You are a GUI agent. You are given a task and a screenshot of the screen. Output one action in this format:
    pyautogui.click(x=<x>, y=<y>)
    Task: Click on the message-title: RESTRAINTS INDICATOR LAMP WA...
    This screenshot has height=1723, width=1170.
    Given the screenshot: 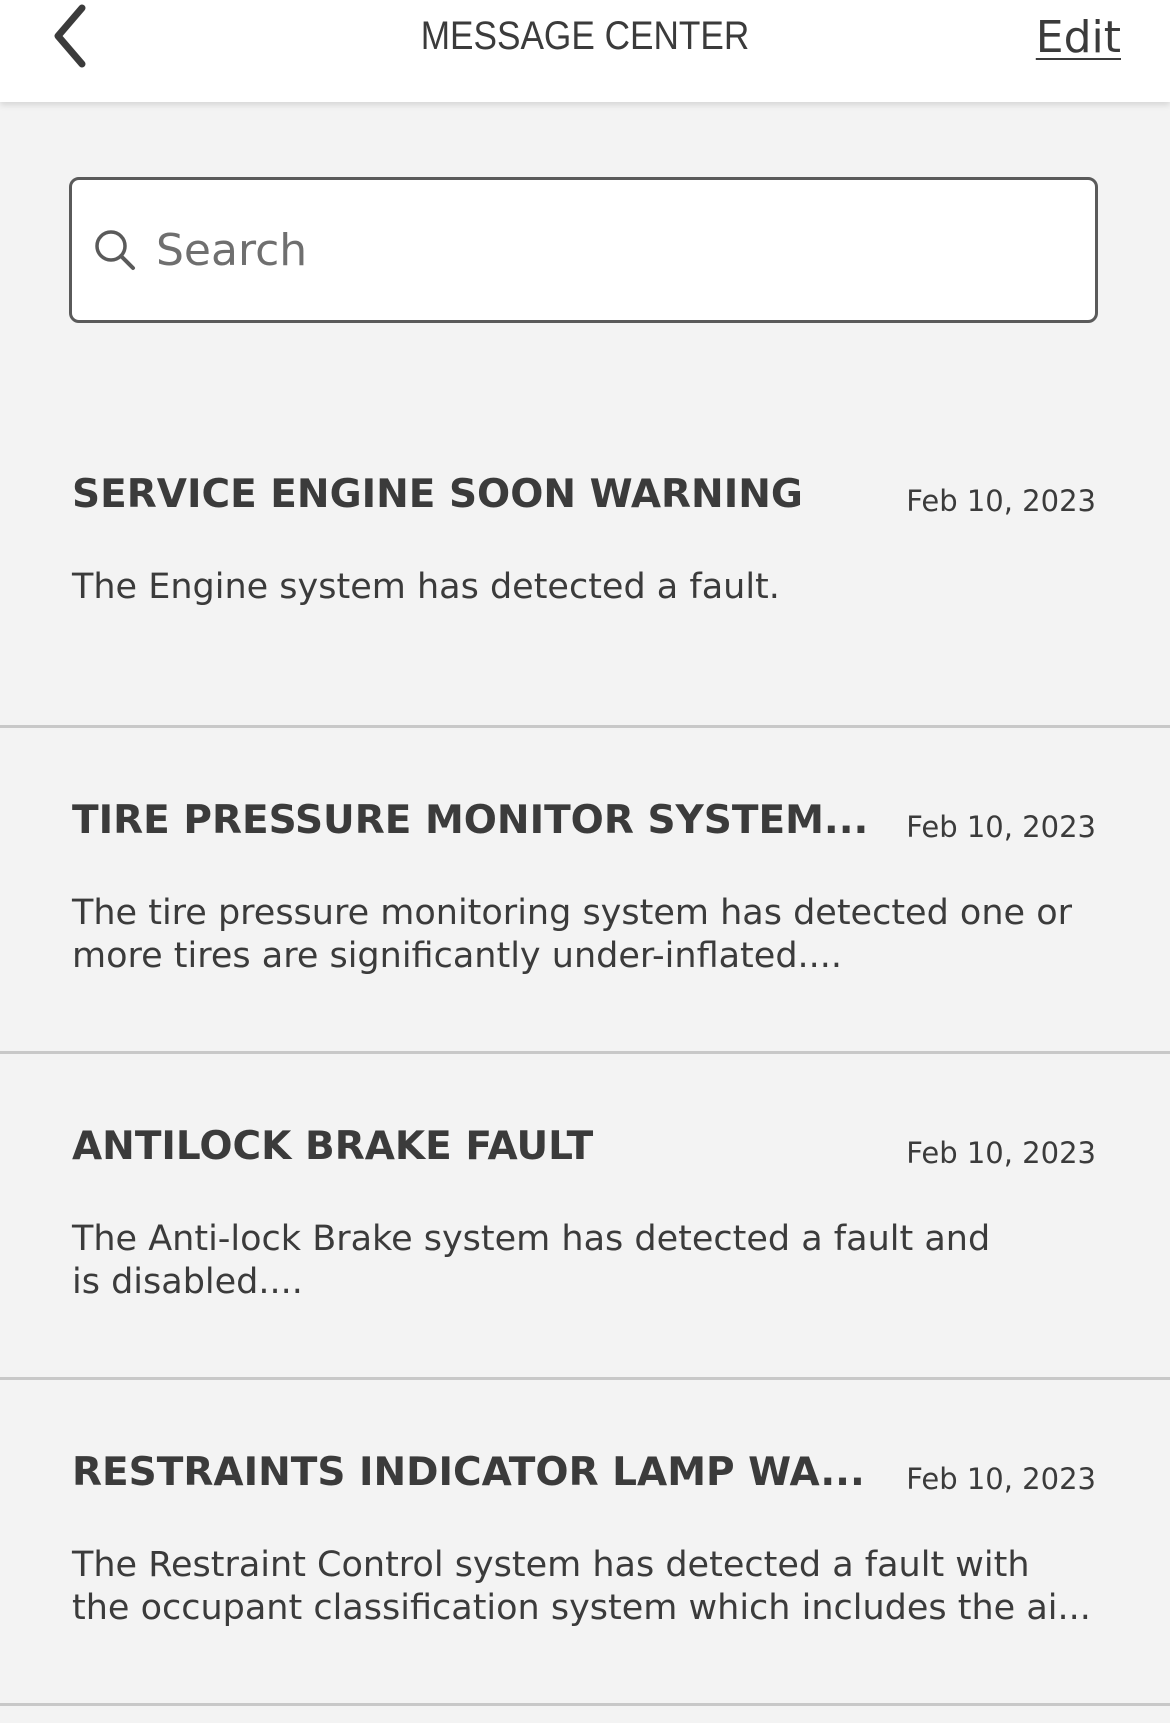 What is the action you would take?
    pyautogui.click(x=468, y=1472)
    